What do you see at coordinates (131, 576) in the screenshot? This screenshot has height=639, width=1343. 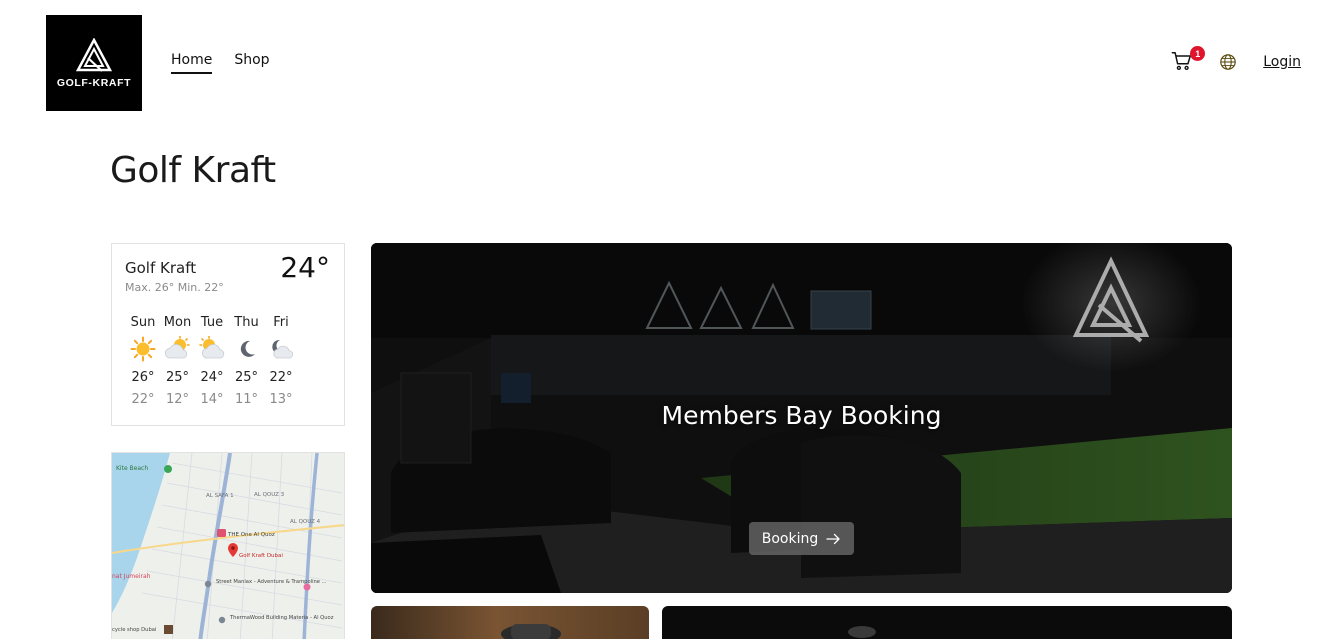 I see `map-label-jumeirah: nat Jumeirah` at bounding box center [131, 576].